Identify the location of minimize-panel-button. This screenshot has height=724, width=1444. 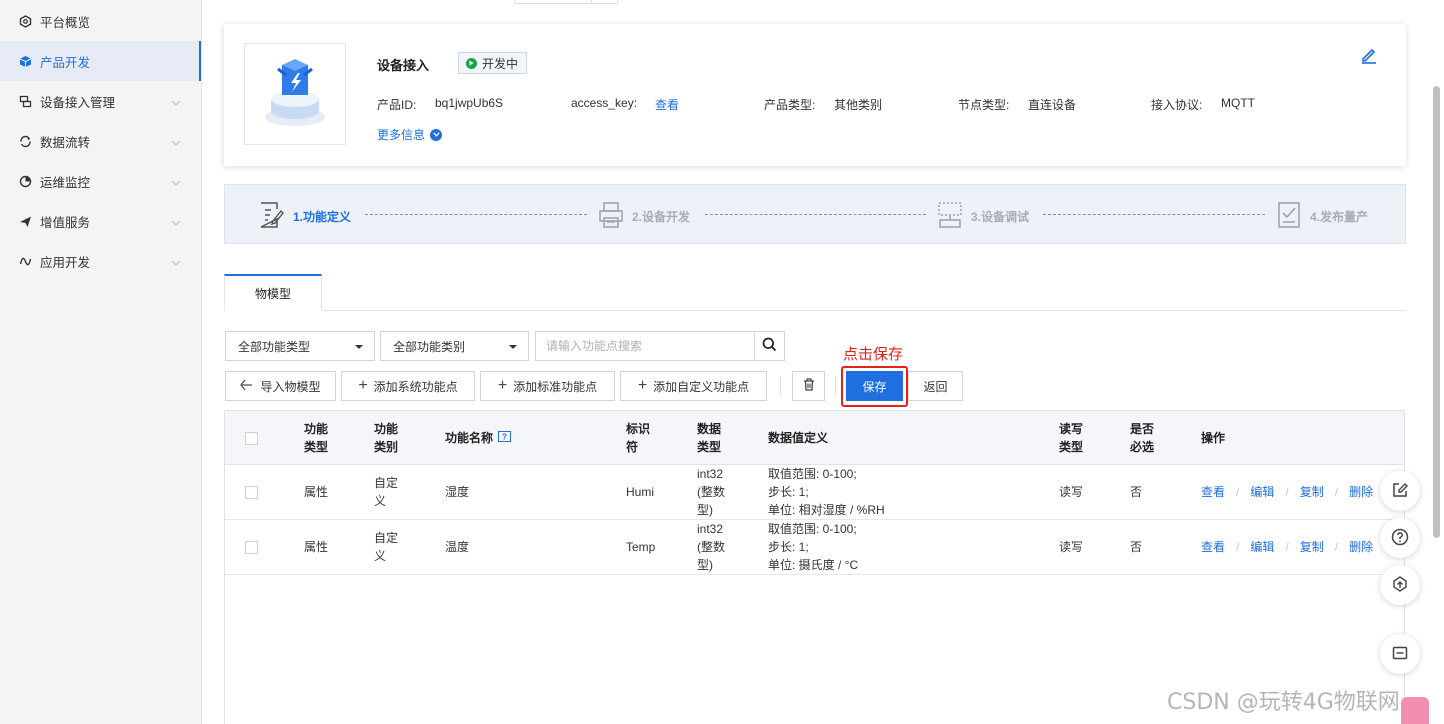
(1400, 654).